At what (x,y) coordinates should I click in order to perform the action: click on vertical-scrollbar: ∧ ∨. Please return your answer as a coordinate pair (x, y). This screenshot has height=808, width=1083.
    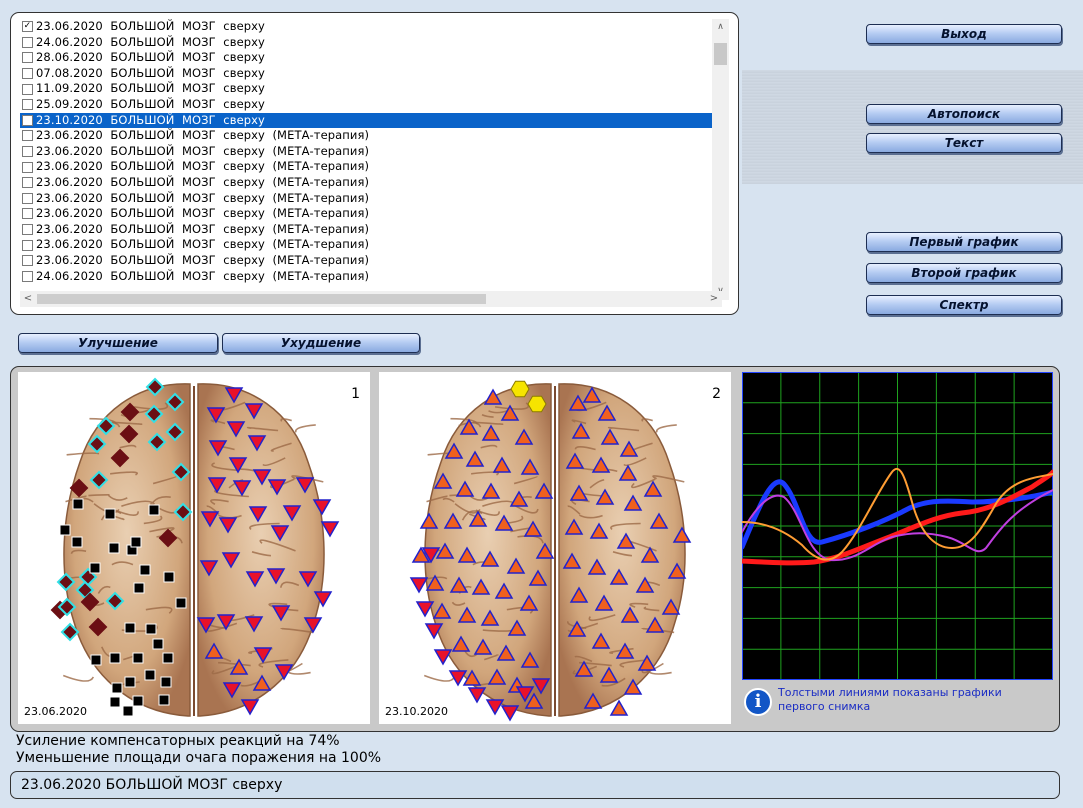
    Looking at the image, I should click on (720, 159).